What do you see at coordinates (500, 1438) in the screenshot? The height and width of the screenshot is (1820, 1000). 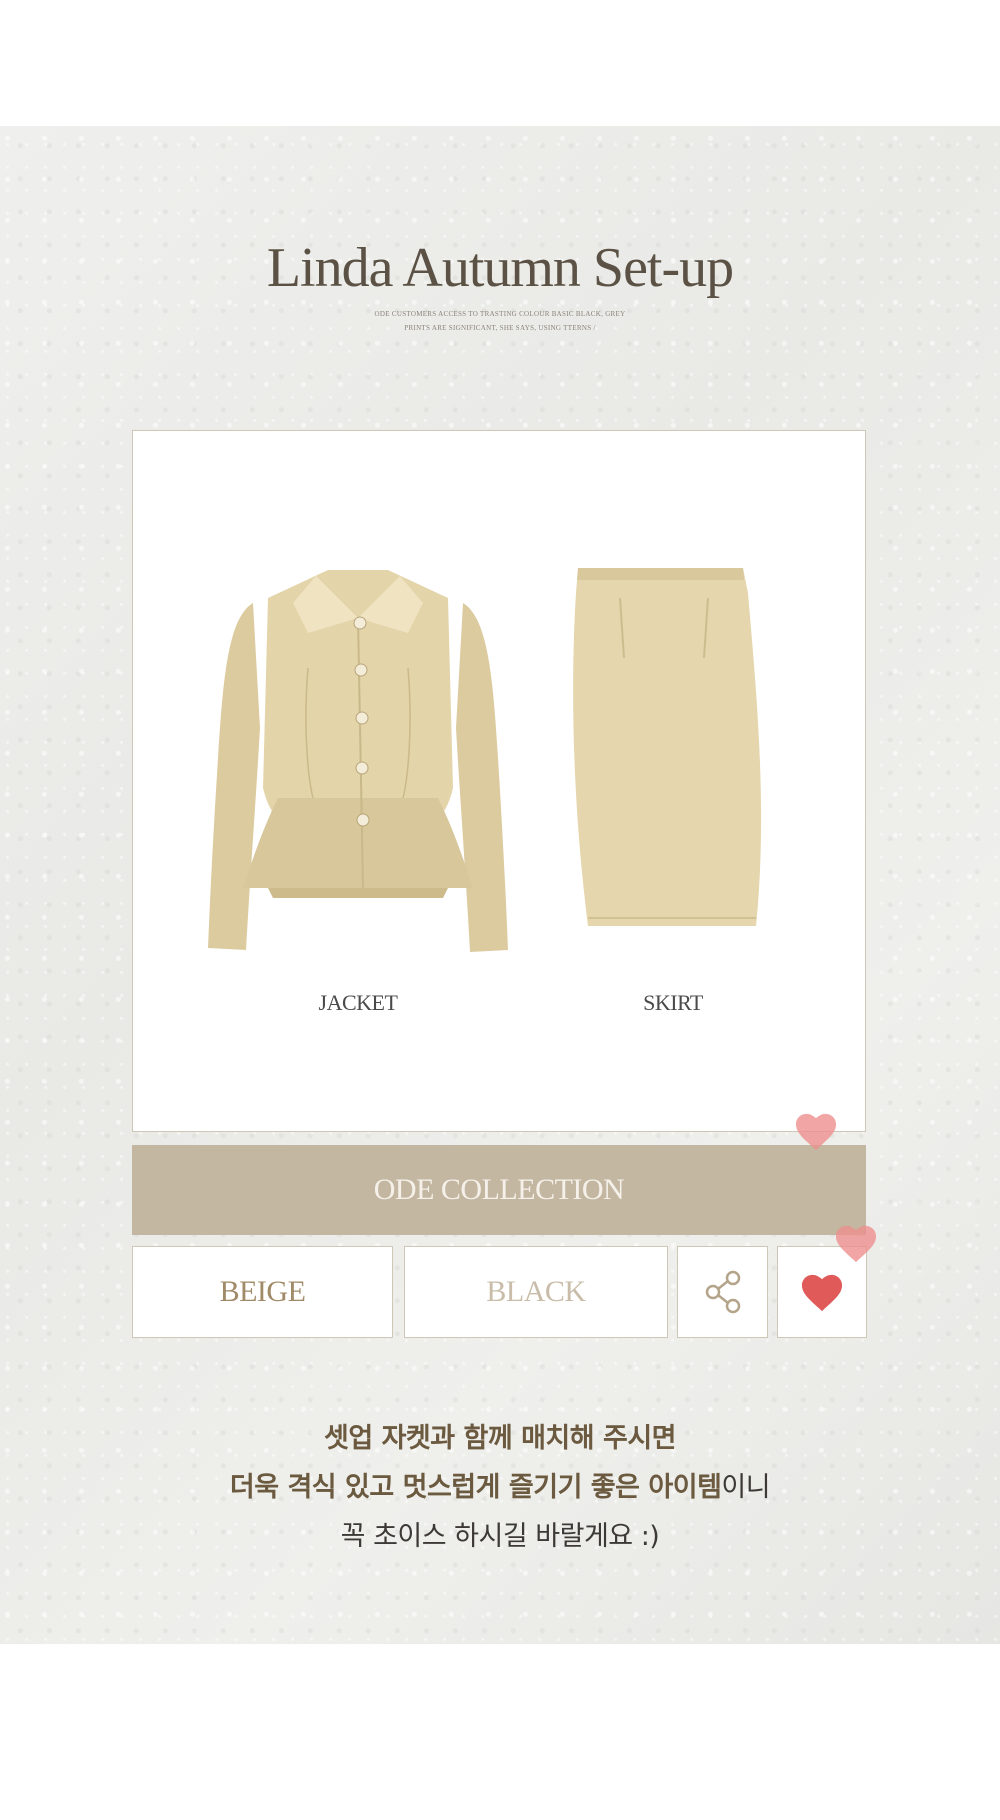 I see `description-line-1: 셋업 자켓과 함께 매치해 주시면` at bounding box center [500, 1438].